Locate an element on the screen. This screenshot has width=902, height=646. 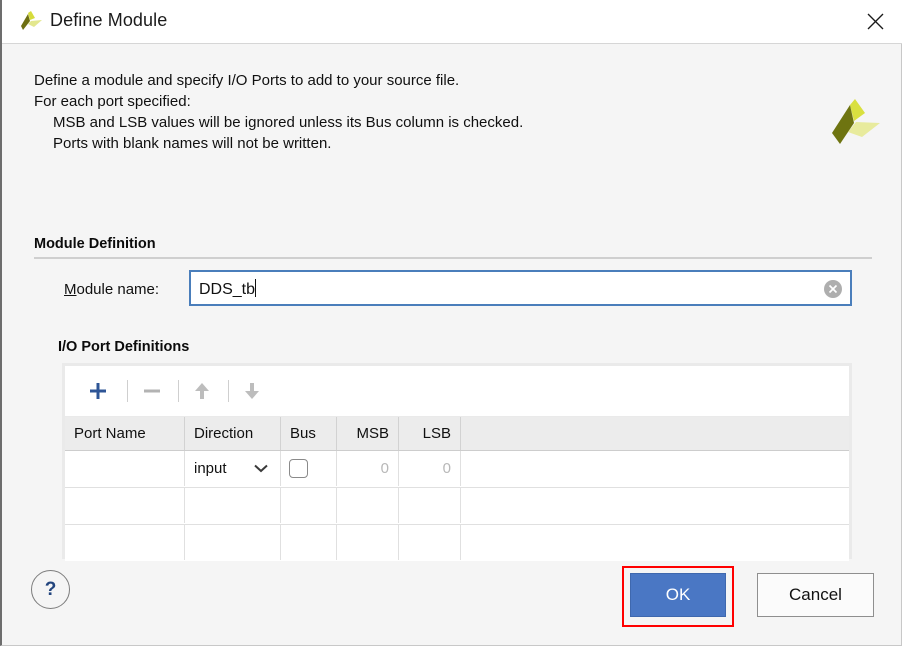
help-button: ? is located at coordinates (50, 589).